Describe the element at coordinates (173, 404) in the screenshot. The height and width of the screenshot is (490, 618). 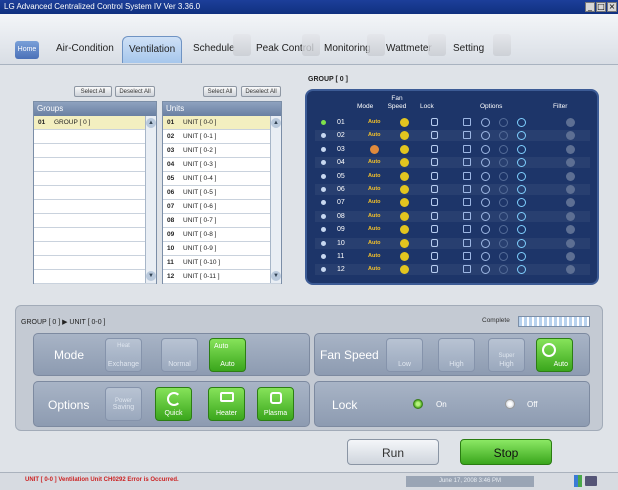
I see `quick-button: Quick` at that location.